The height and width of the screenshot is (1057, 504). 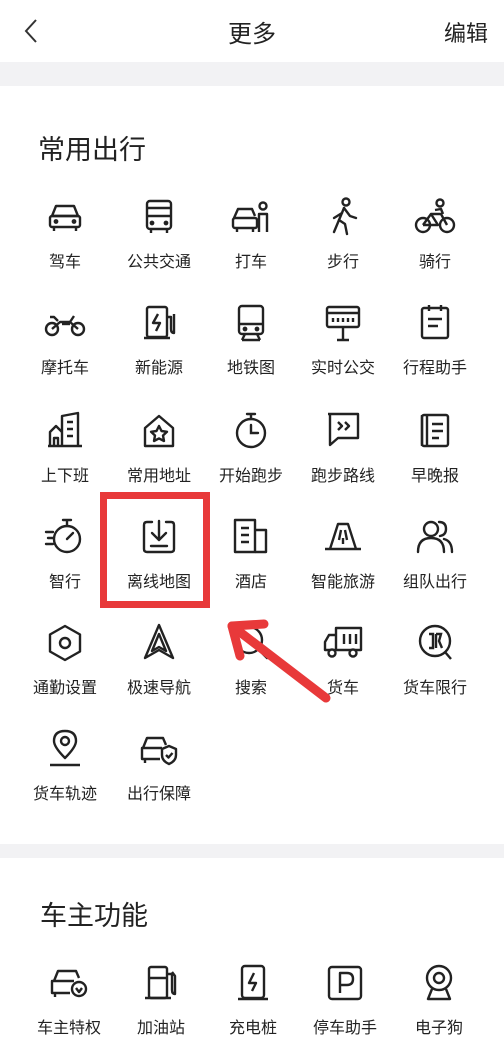 What do you see at coordinates (345, 983) in the screenshot?
I see `parking-icon` at bounding box center [345, 983].